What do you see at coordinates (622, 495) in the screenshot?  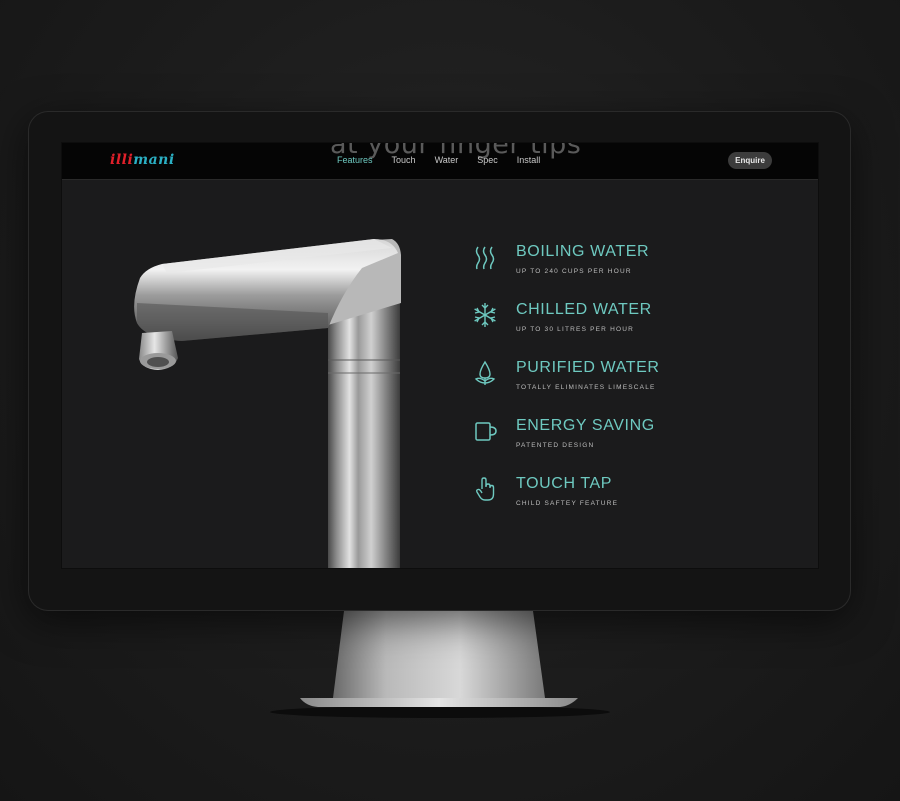 I see `feature-touch-tap: TOUCH TAP CHILD SAFTEY FEATURE` at bounding box center [622, 495].